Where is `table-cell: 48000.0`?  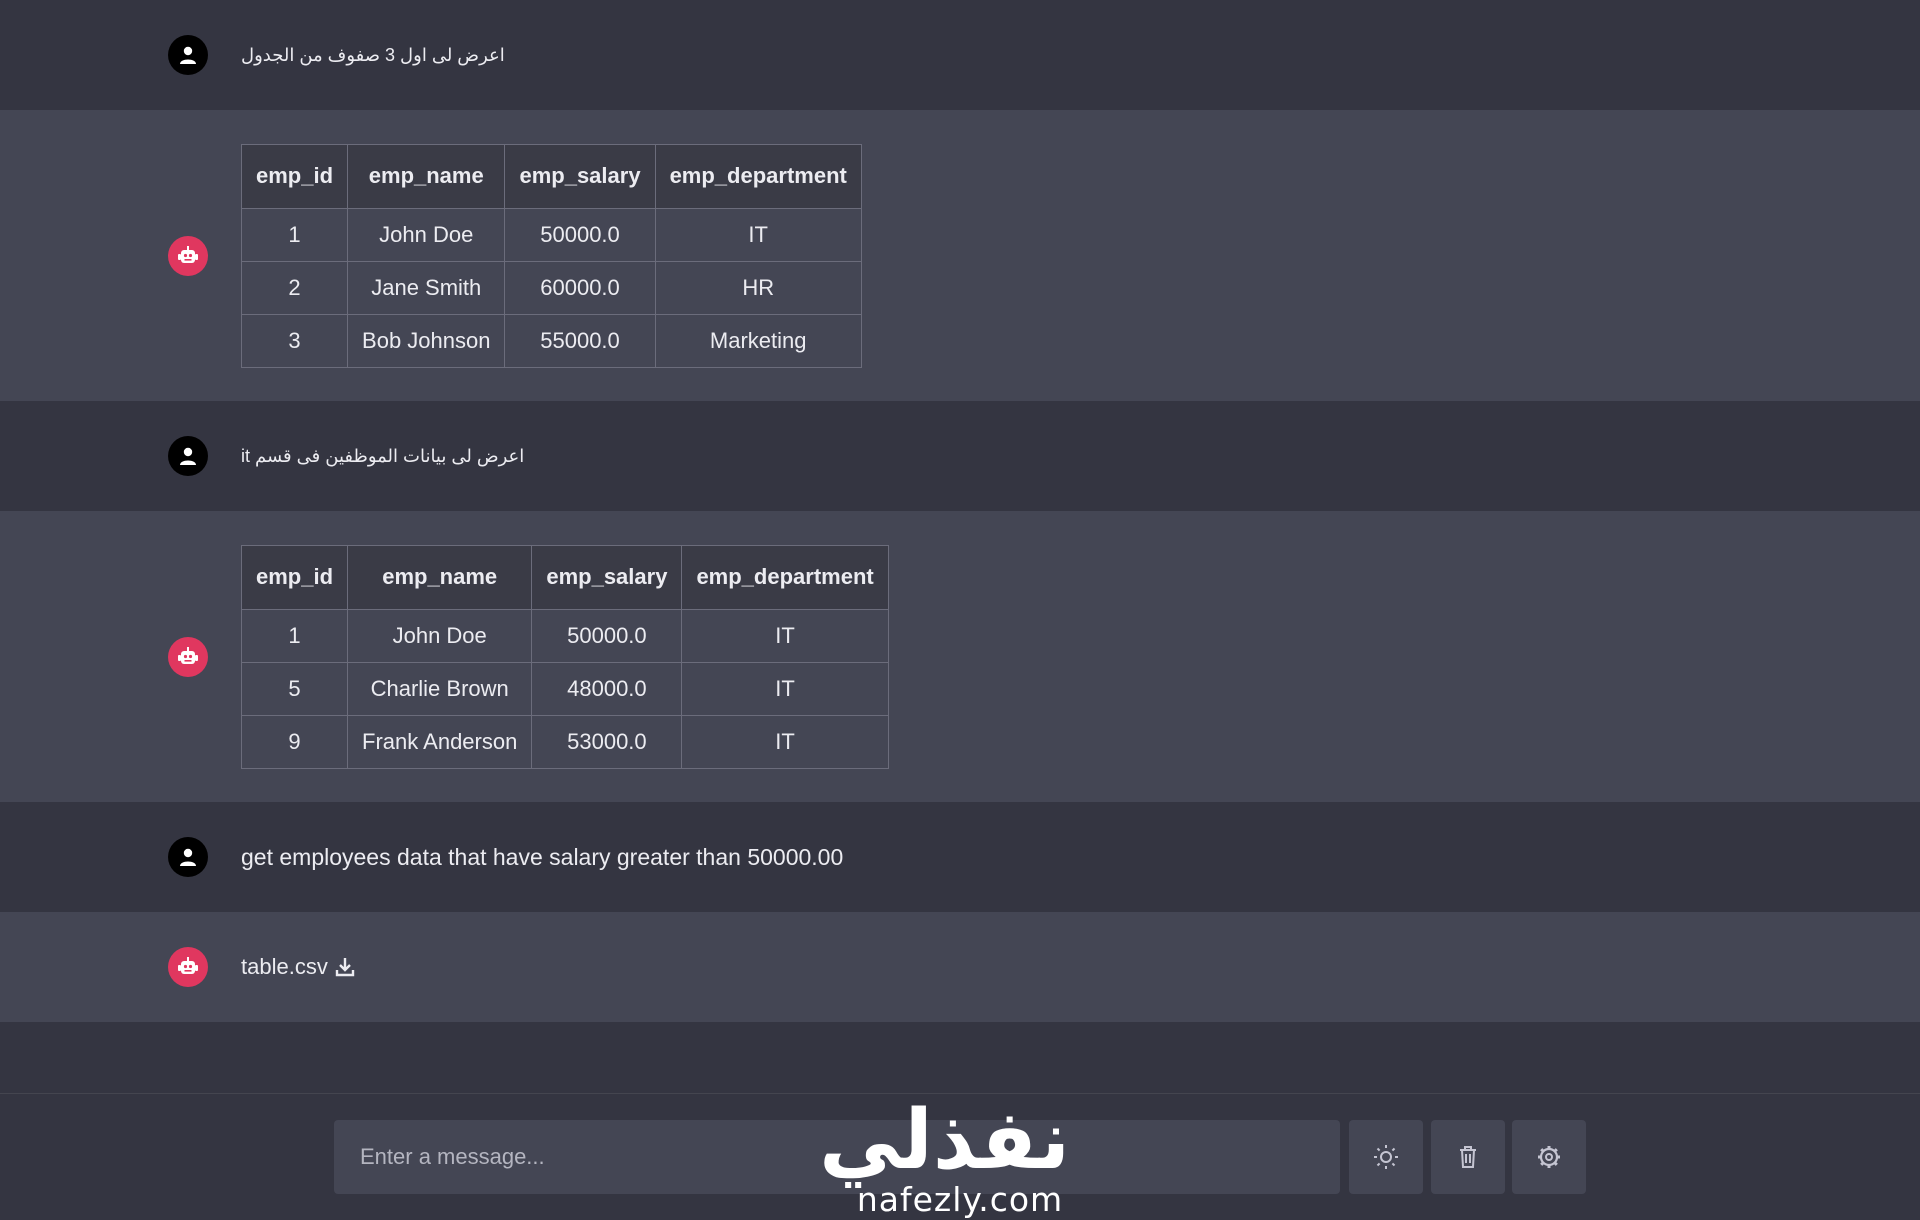 table-cell: 48000.0 is located at coordinates (607, 688).